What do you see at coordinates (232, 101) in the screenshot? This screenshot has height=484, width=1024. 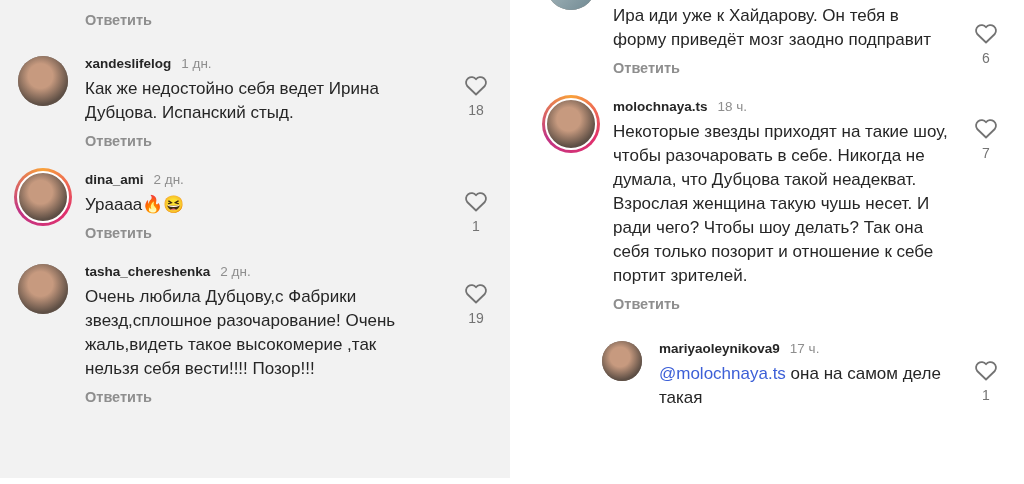 I see `comment-text: Как же недостойно себя ведет Ирина Дубцова. Испанский стыд.` at bounding box center [232, 101].